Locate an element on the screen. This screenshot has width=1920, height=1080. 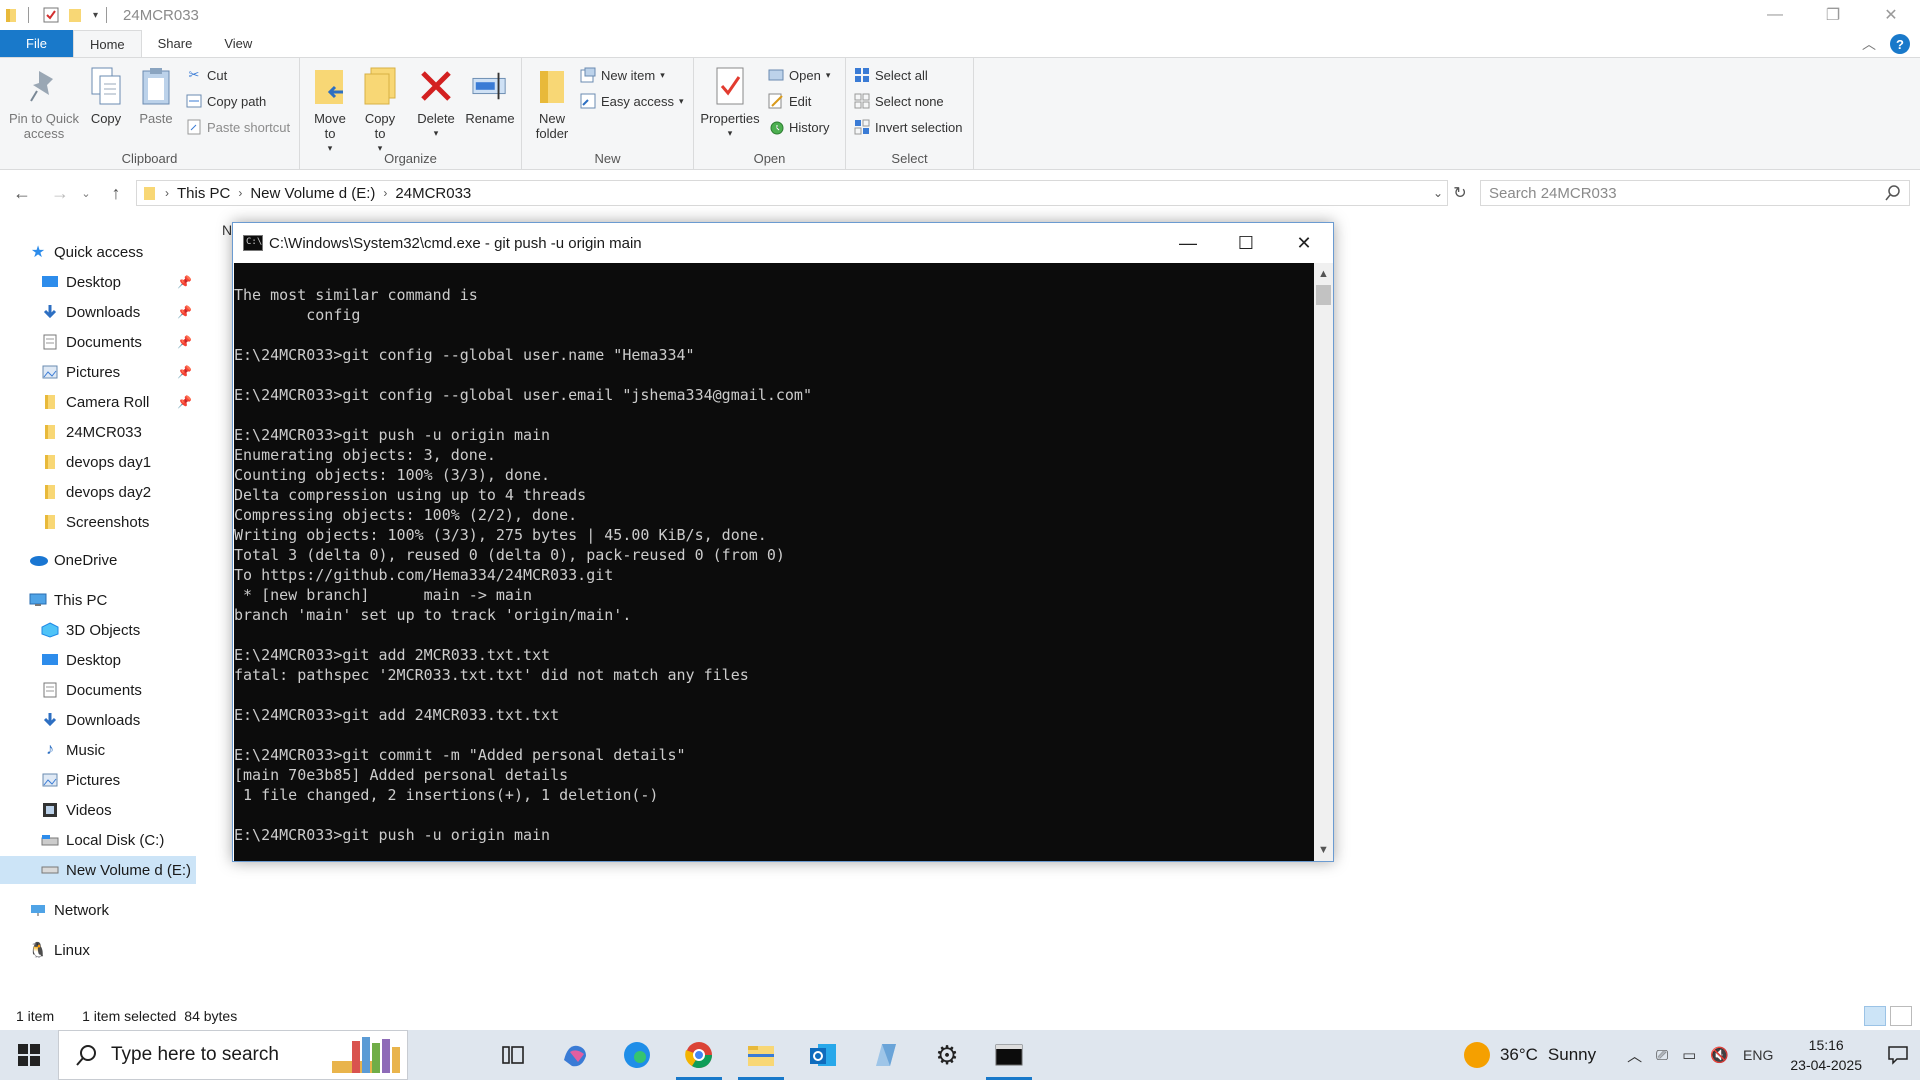
copy-to-button: Copy to ▾ is located at coordinates (380, 110).